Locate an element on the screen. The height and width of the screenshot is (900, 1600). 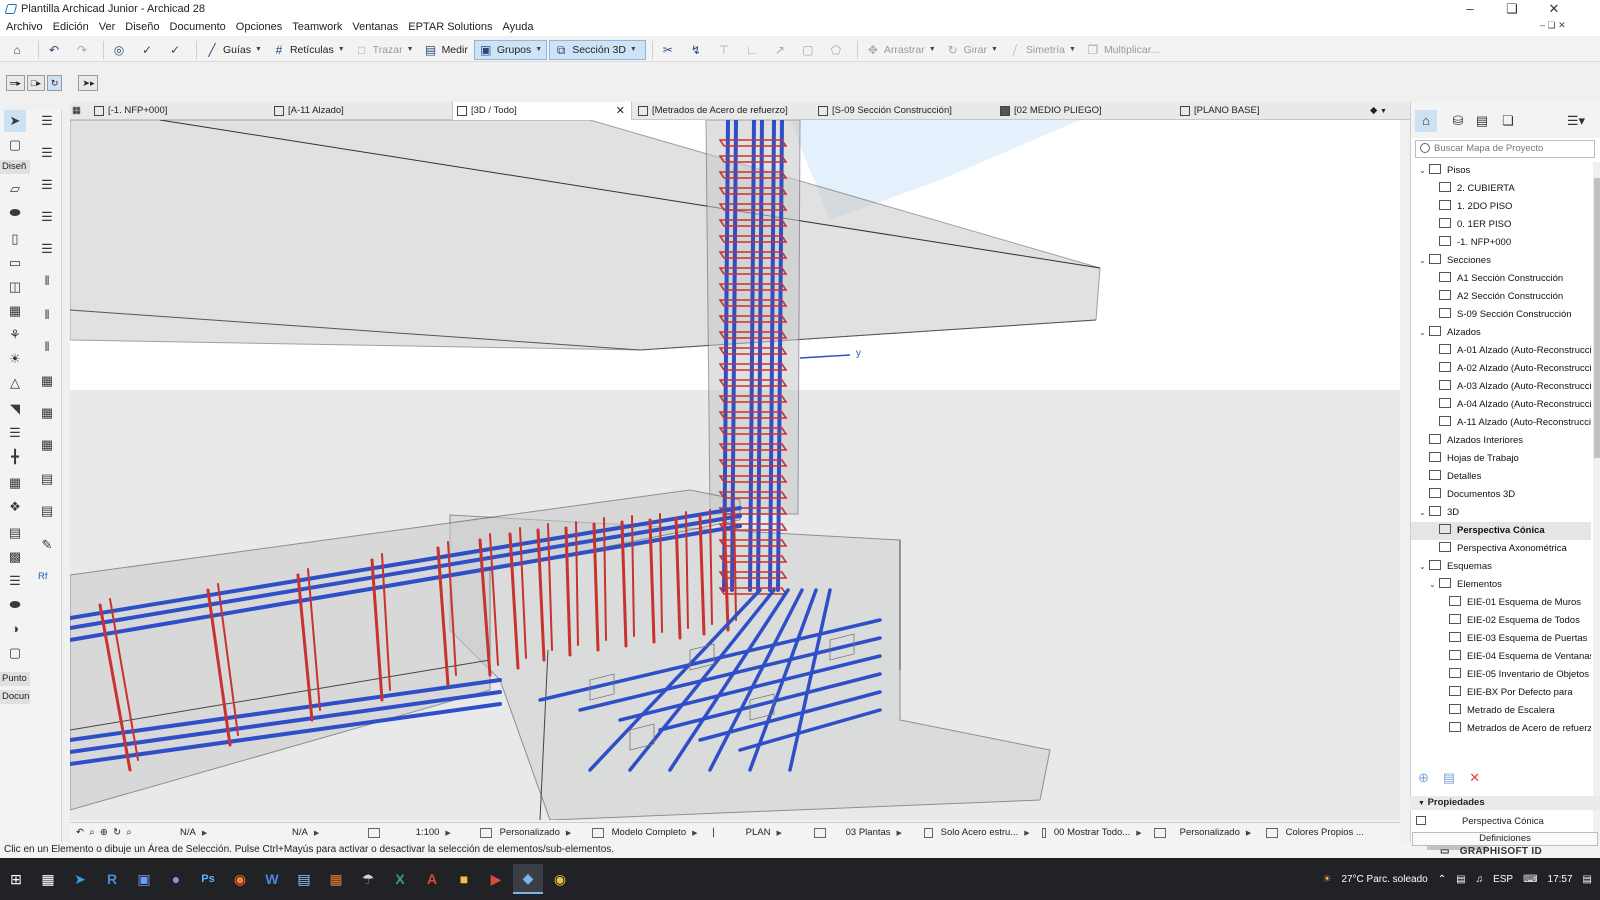
document-window-controls: – ❏ ✕ is located at coordinates (1553, 25).